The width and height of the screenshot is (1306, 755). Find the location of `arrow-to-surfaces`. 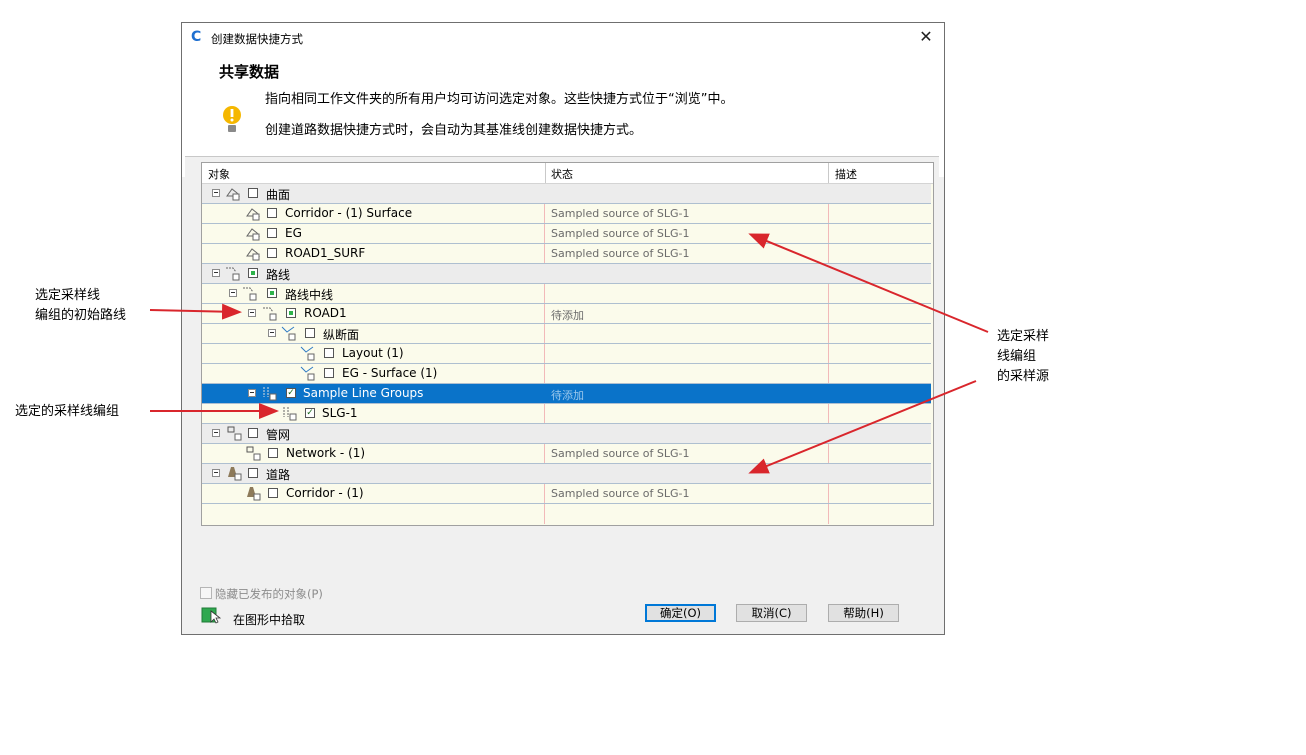

arrow-to-surfaces is located at coordinates (868, 283).